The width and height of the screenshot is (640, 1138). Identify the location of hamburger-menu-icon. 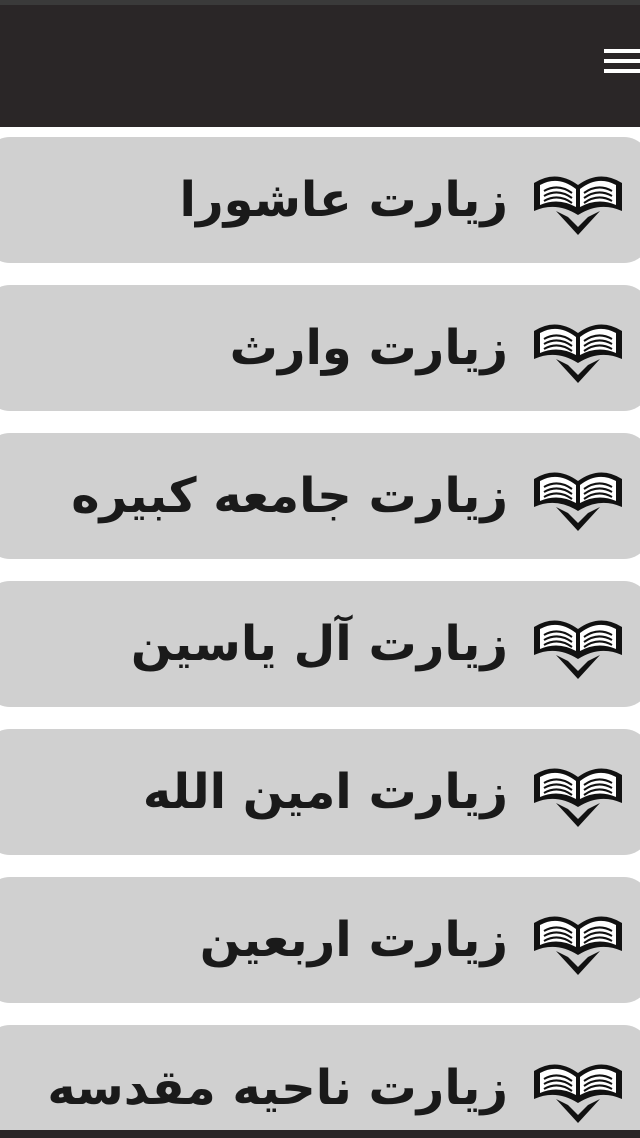
(620, 62).